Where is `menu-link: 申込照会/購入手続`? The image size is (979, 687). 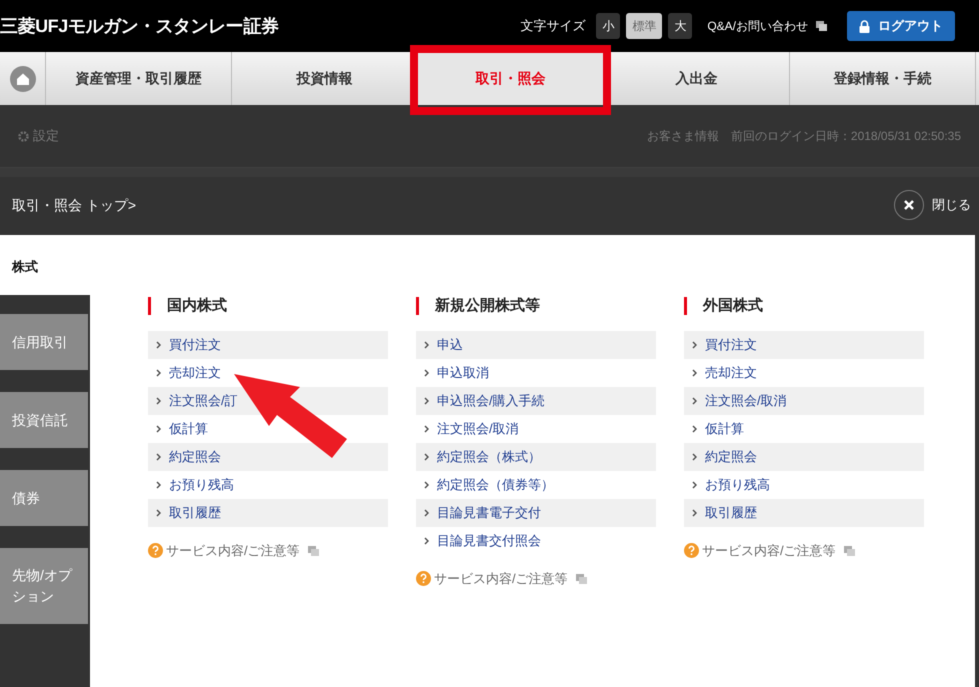 menu-link: 申込照会/購入手続 is located at coordinates (536, 401).